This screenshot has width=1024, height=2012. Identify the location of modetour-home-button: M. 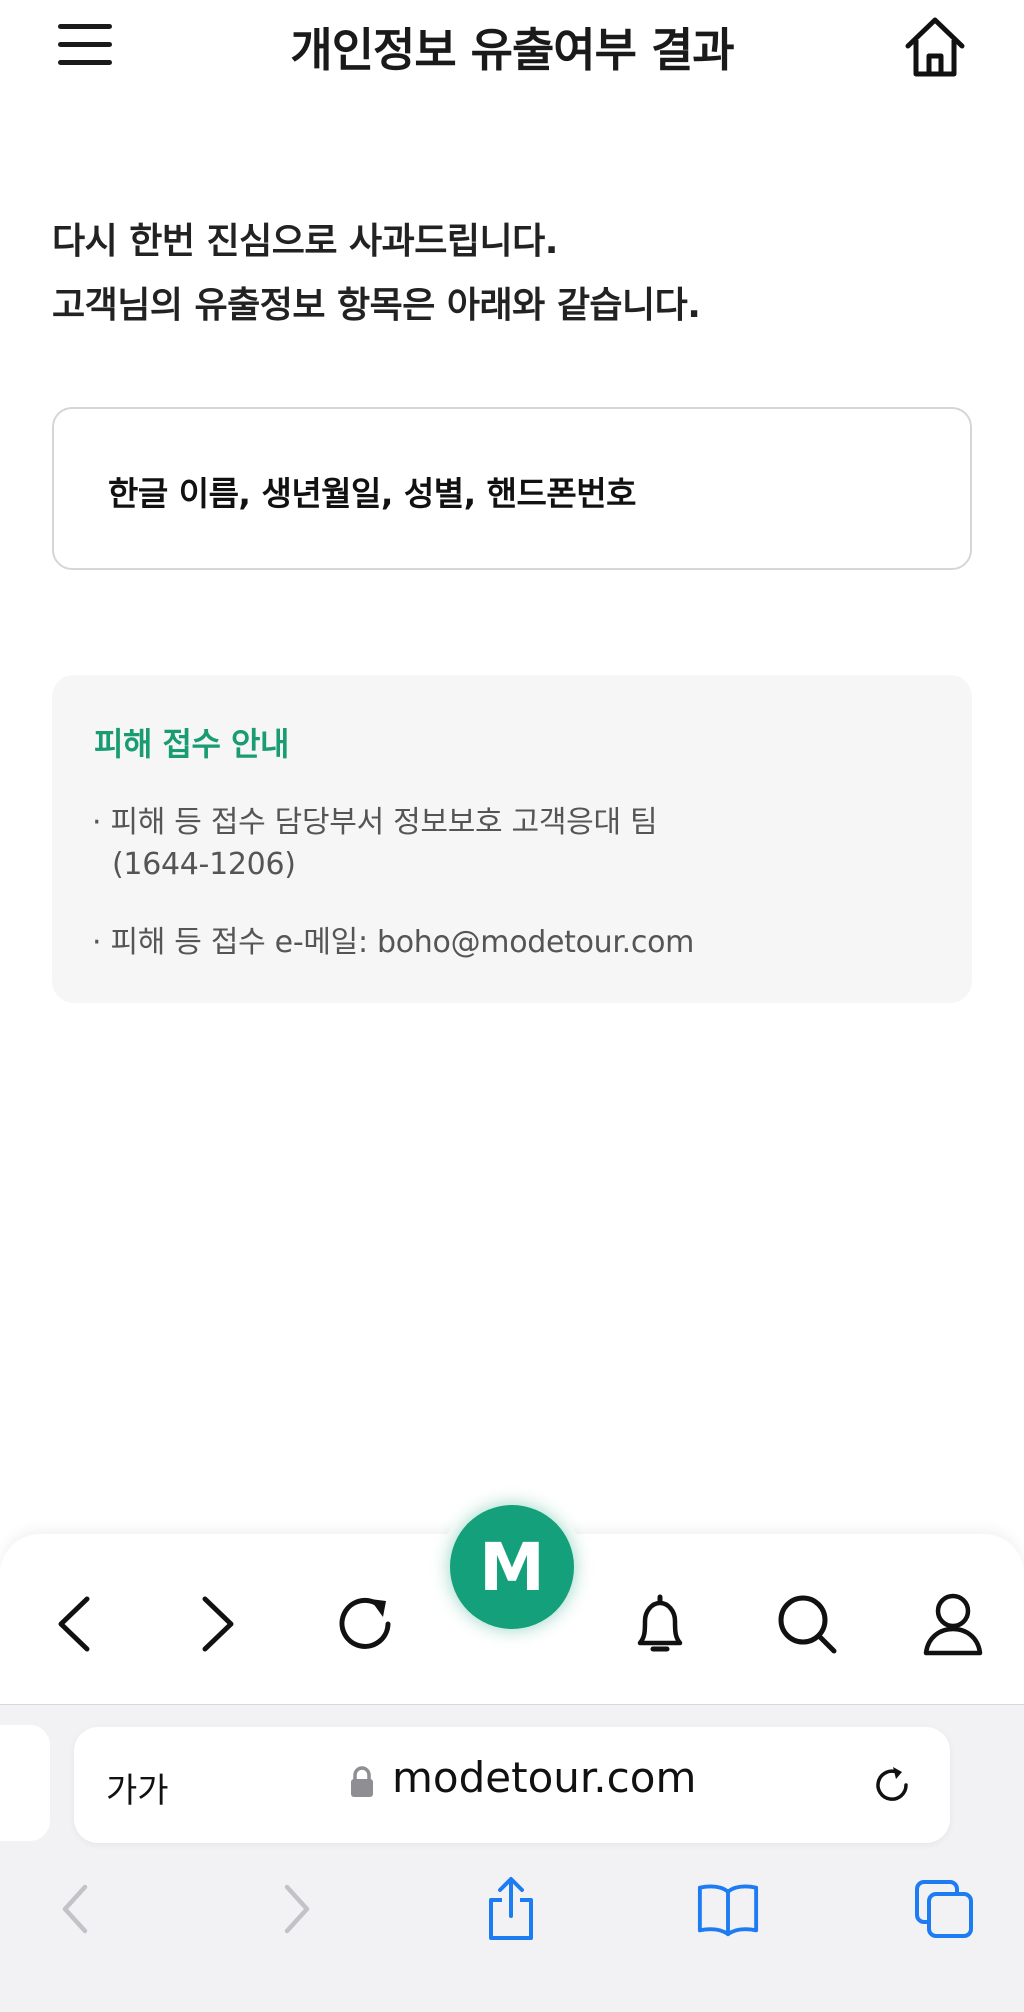
(512, 1567).